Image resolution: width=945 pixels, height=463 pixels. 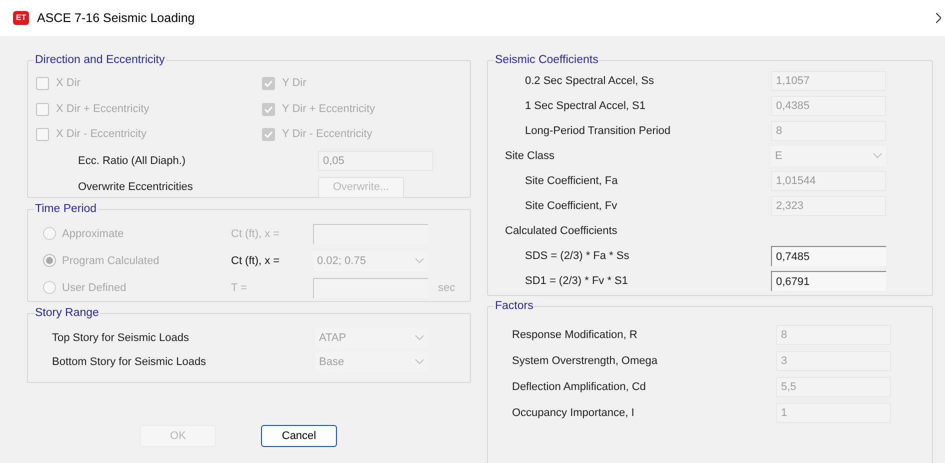 What do you see at coordinates (561, 231) in the screenshot?
I see `section-label: Calculated Coefficients` at bounding box center [561, 231].